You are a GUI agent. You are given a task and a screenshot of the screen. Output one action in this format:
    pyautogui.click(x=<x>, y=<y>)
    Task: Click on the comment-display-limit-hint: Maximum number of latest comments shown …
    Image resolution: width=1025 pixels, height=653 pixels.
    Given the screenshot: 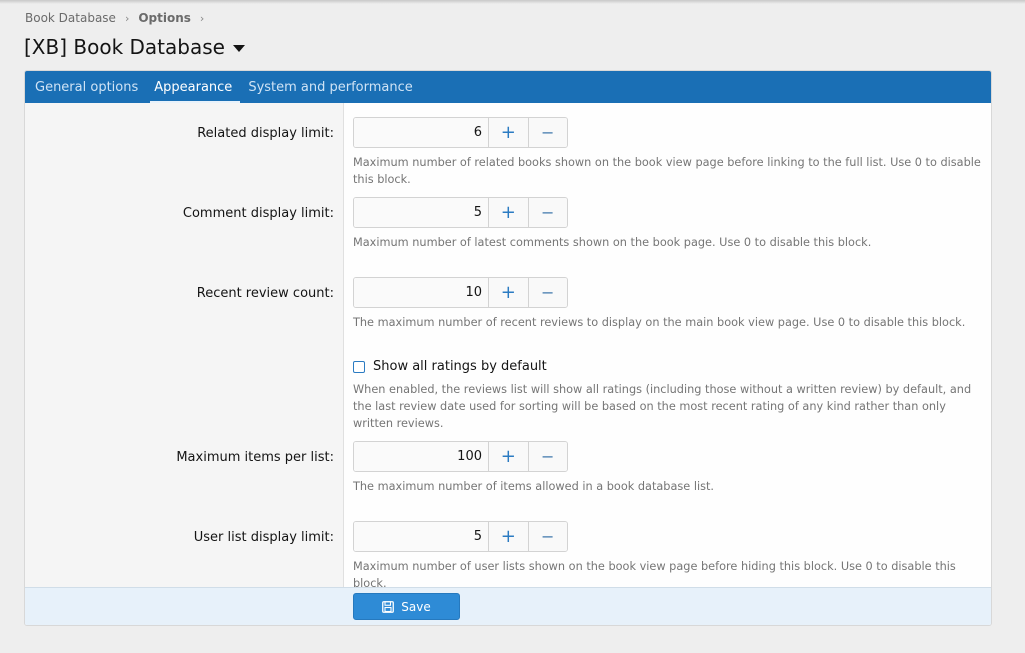 What is the action you would take?
    pyautogui.click(x=612, y=242)
    